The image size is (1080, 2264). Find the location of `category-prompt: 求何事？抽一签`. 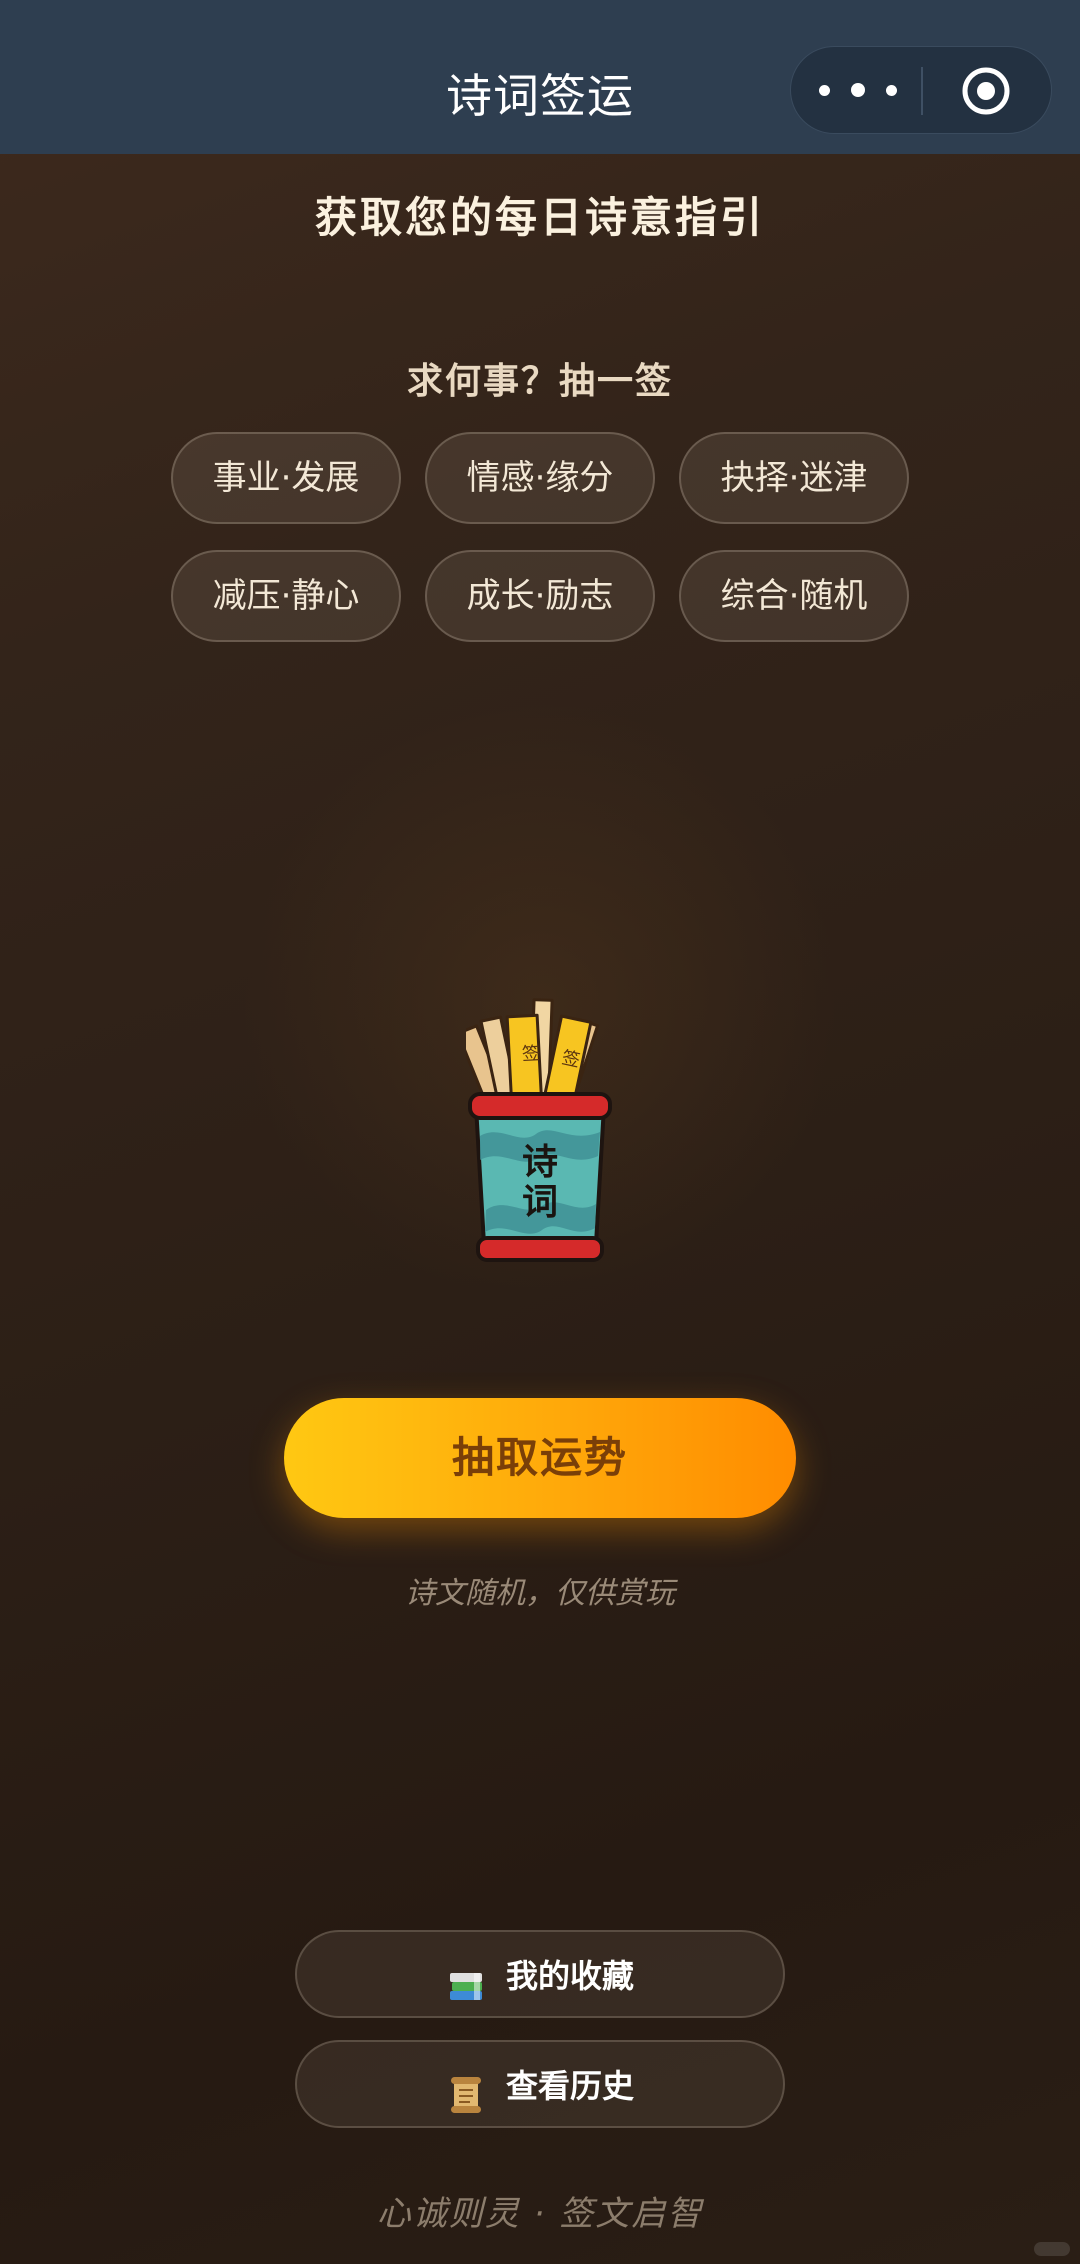

category-prompt: 求何事？抽一签 is located at coordinates (539, 381).